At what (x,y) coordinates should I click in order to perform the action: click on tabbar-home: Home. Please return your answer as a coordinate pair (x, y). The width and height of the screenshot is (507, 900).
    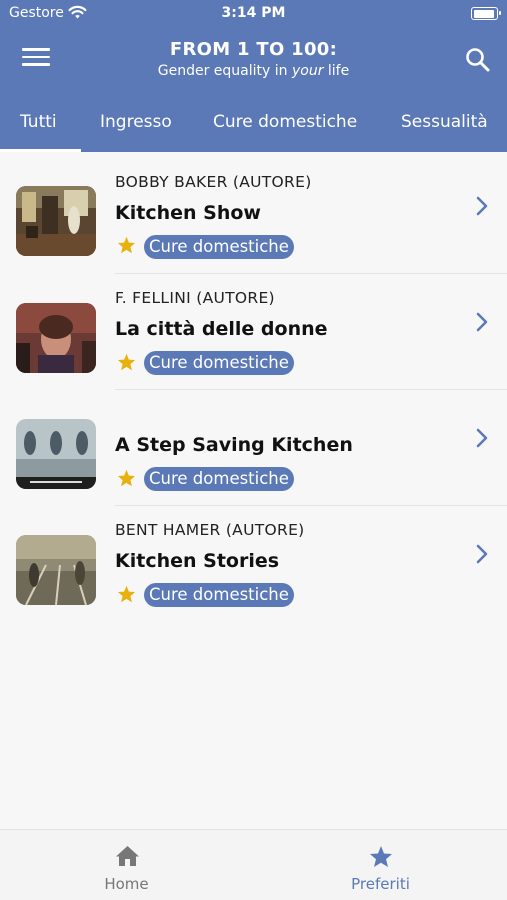
    Looking at the image, I should click on (126, 865).